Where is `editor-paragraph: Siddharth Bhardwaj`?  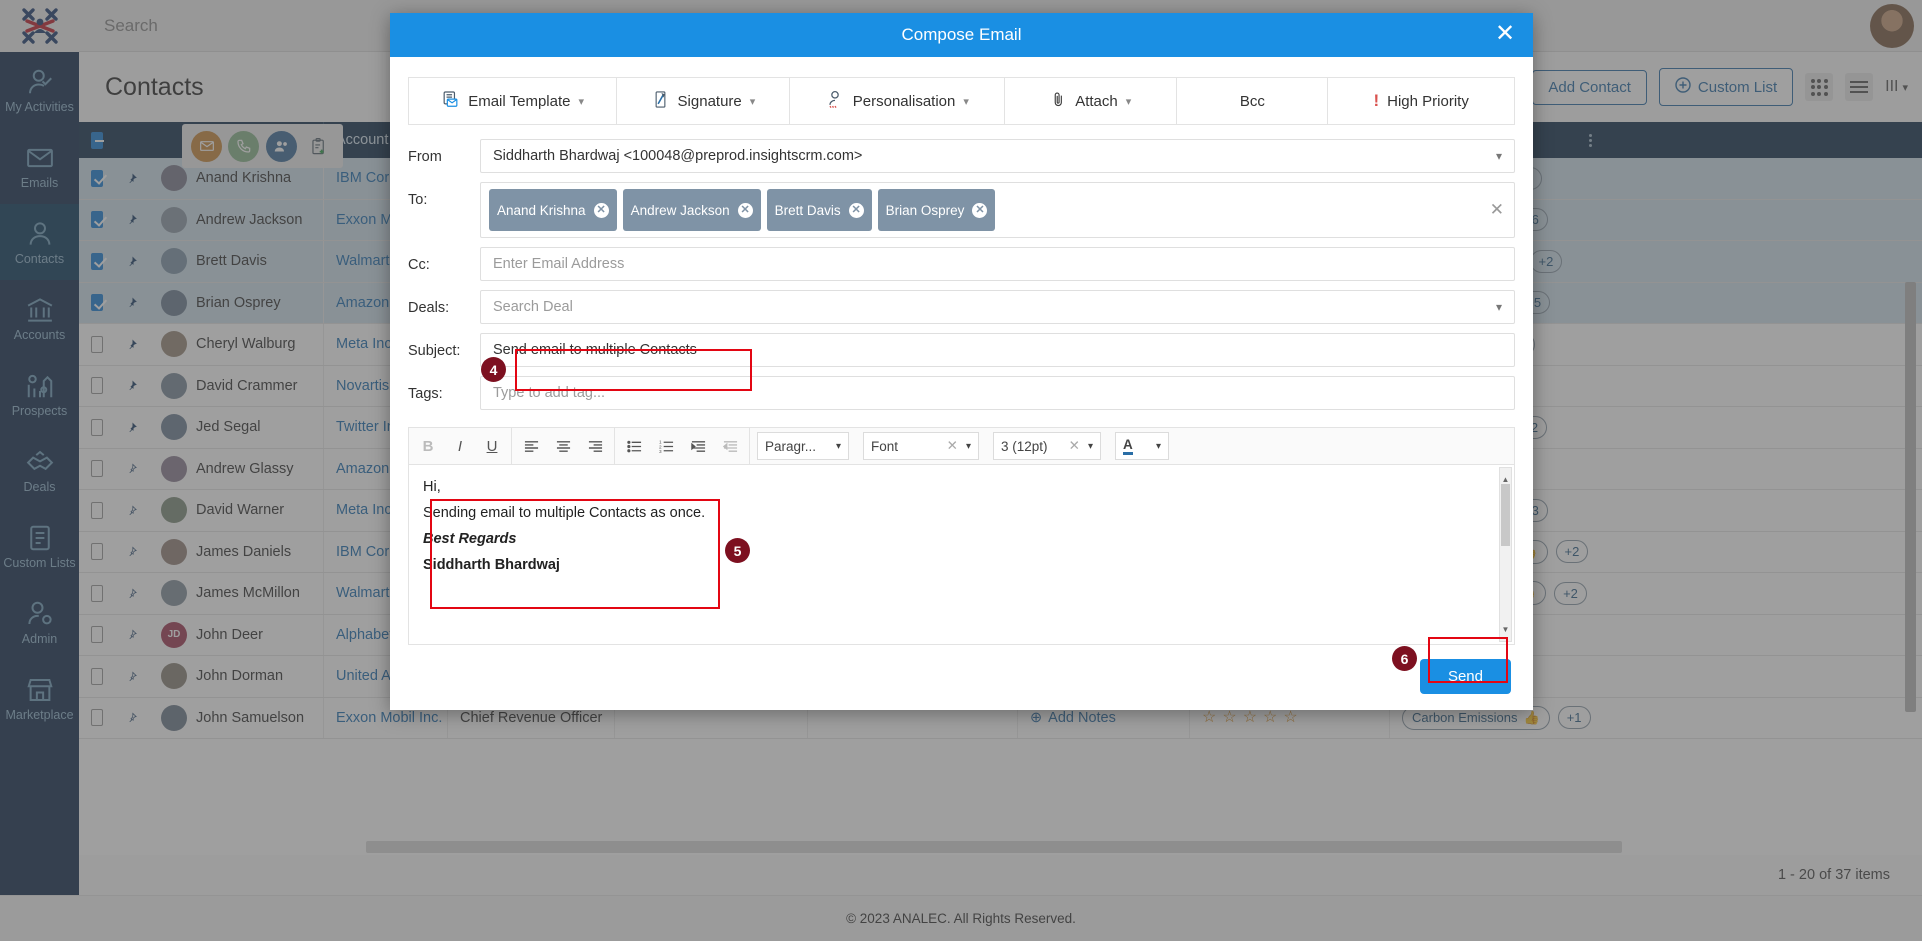 editor-paragraph: Siddharth Bhardwaj is located at coordinates (491, 565).